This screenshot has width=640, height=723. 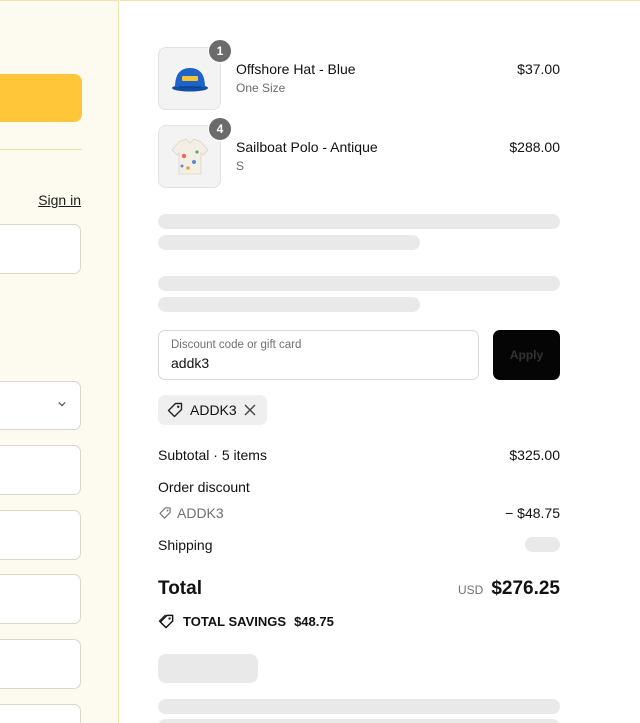 What do you see at coordinates (318, 355) in the screenshot?
I see `discount-code-input: Discount code or gift card addk3` at bounding box center [318, 355].